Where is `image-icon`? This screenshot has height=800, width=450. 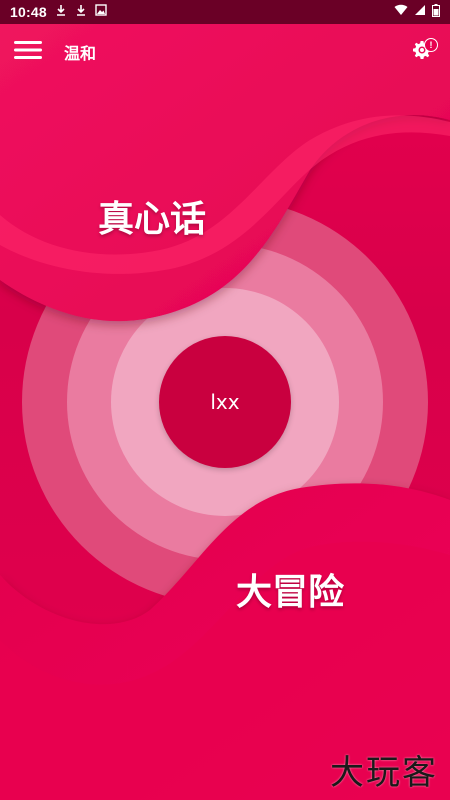 image-icon is located at coordinates (101, 12).